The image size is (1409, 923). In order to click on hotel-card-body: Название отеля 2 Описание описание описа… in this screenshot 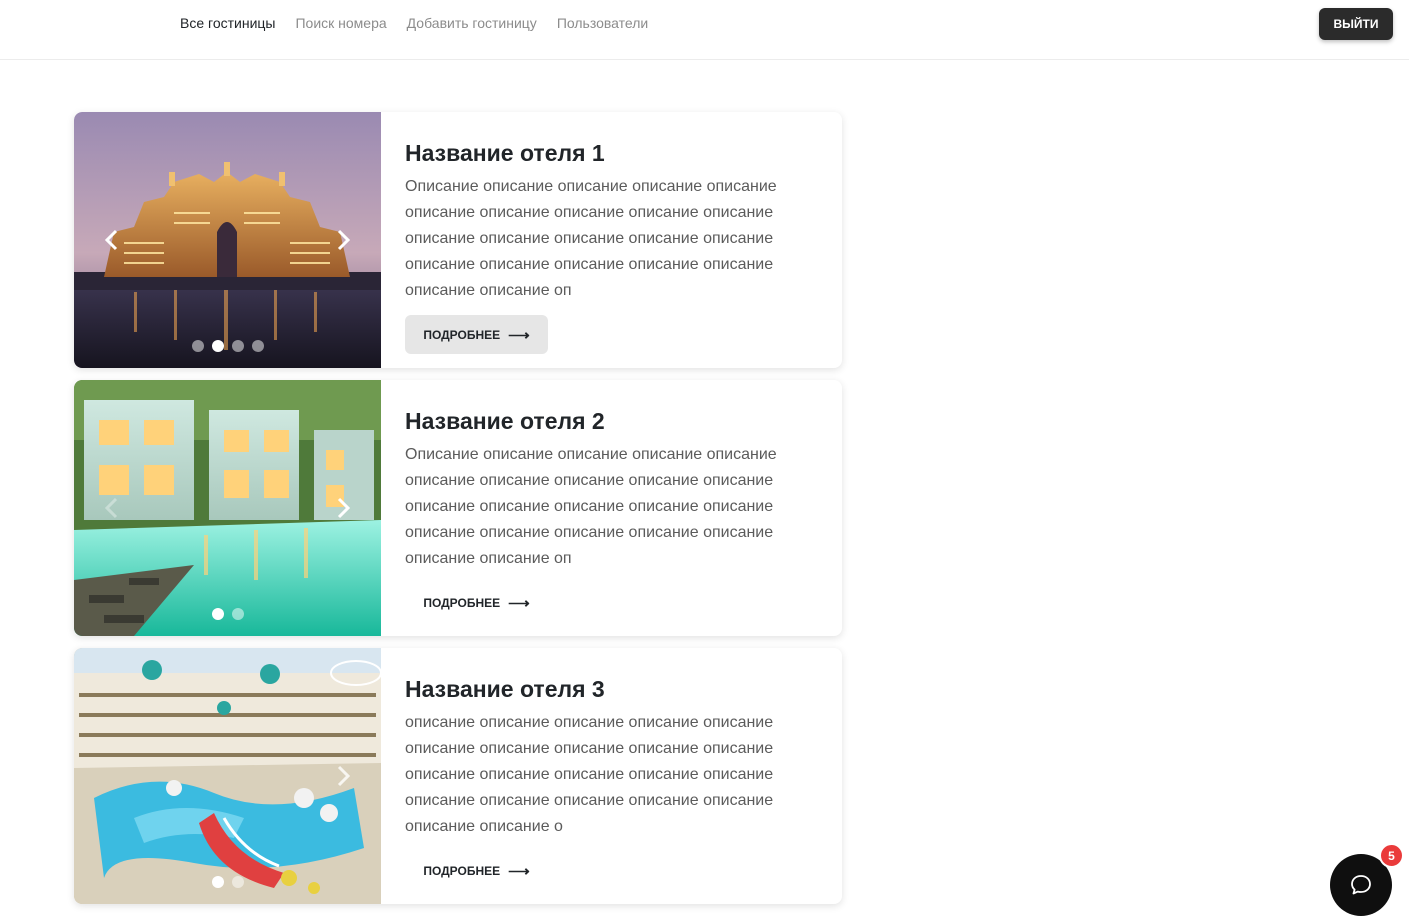, I will do `click(605, 489)`.